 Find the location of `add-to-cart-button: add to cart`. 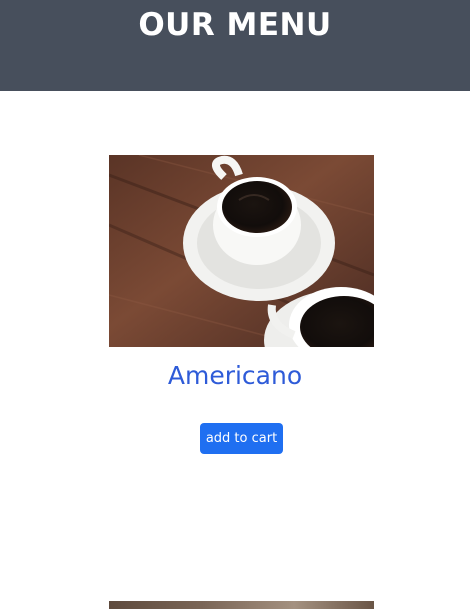

add-to-cart-button: add to cart is located at coordinates (241, 438).